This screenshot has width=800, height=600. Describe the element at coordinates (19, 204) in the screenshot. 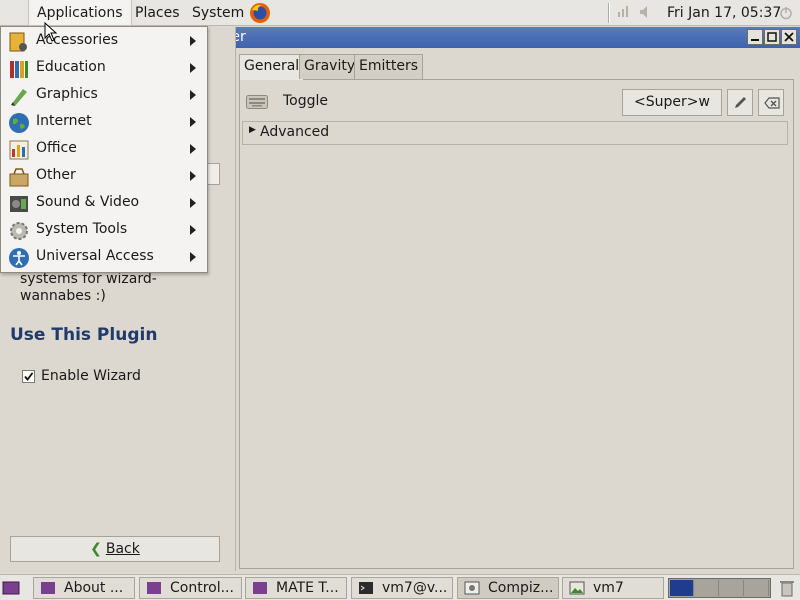

I see `sound-video-icon` at that location.